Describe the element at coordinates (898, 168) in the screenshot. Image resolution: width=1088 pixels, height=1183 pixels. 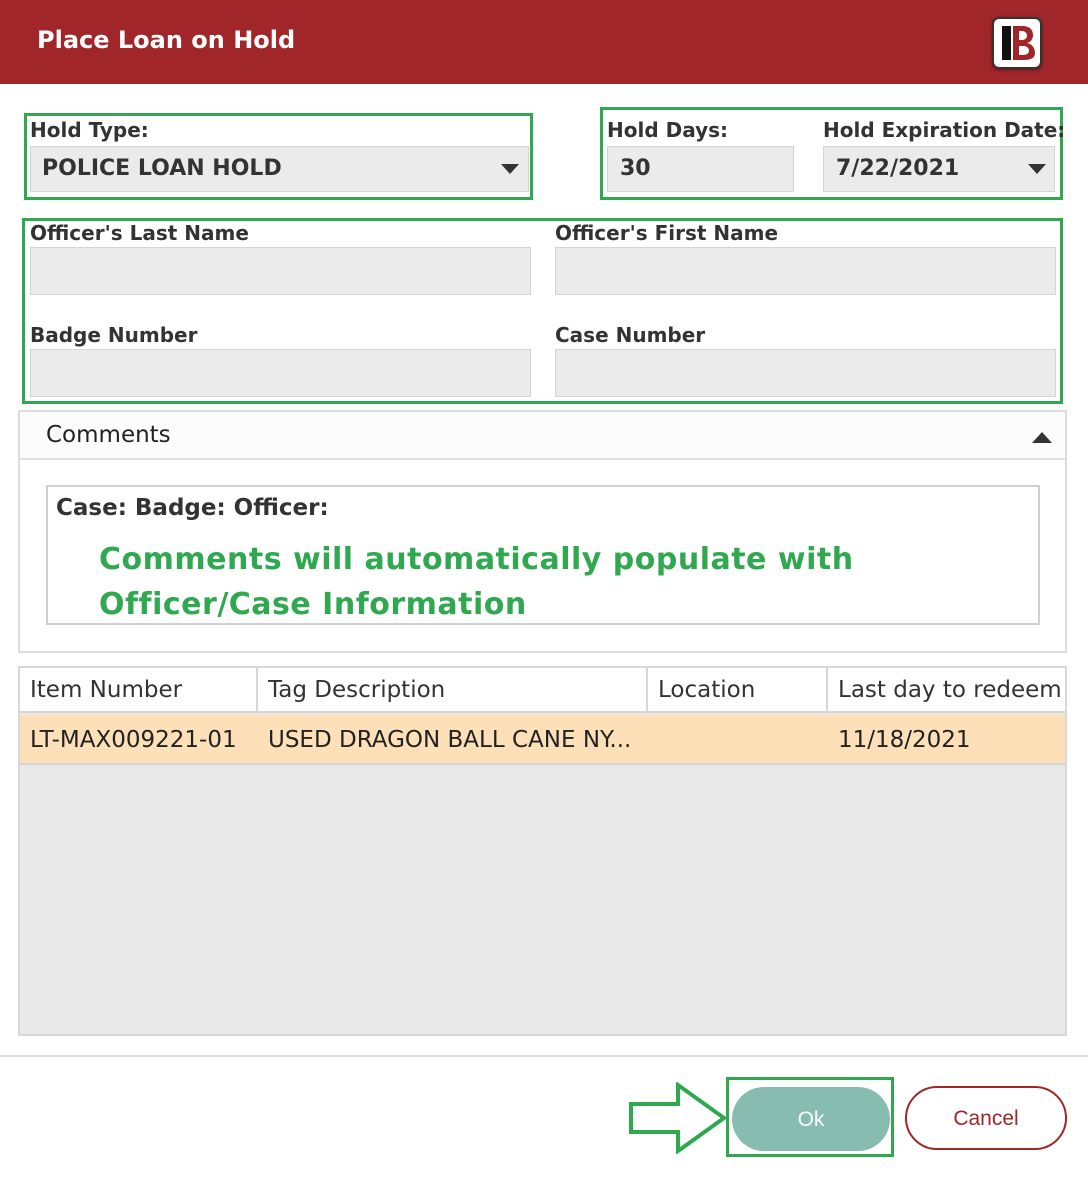
I see `hold-expiration-value: 7/22/2021` at that location.